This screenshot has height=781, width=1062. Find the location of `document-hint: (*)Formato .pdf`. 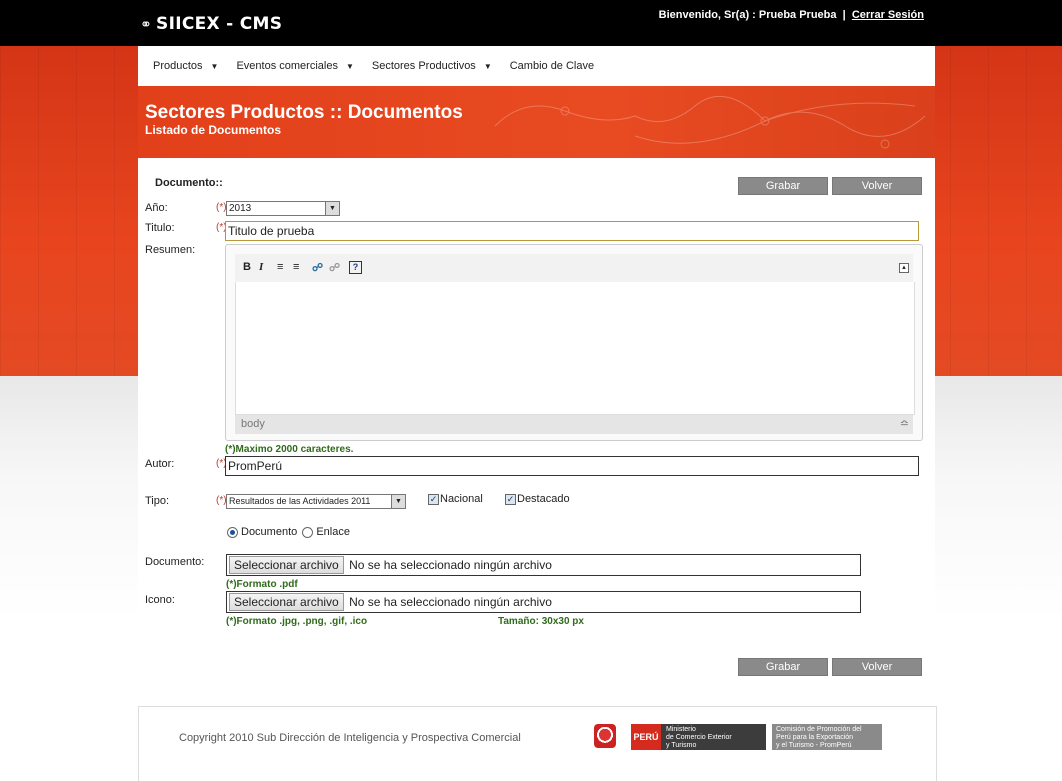

document-hint: (*)Formato .pdf is located at coordinates (262, 584).